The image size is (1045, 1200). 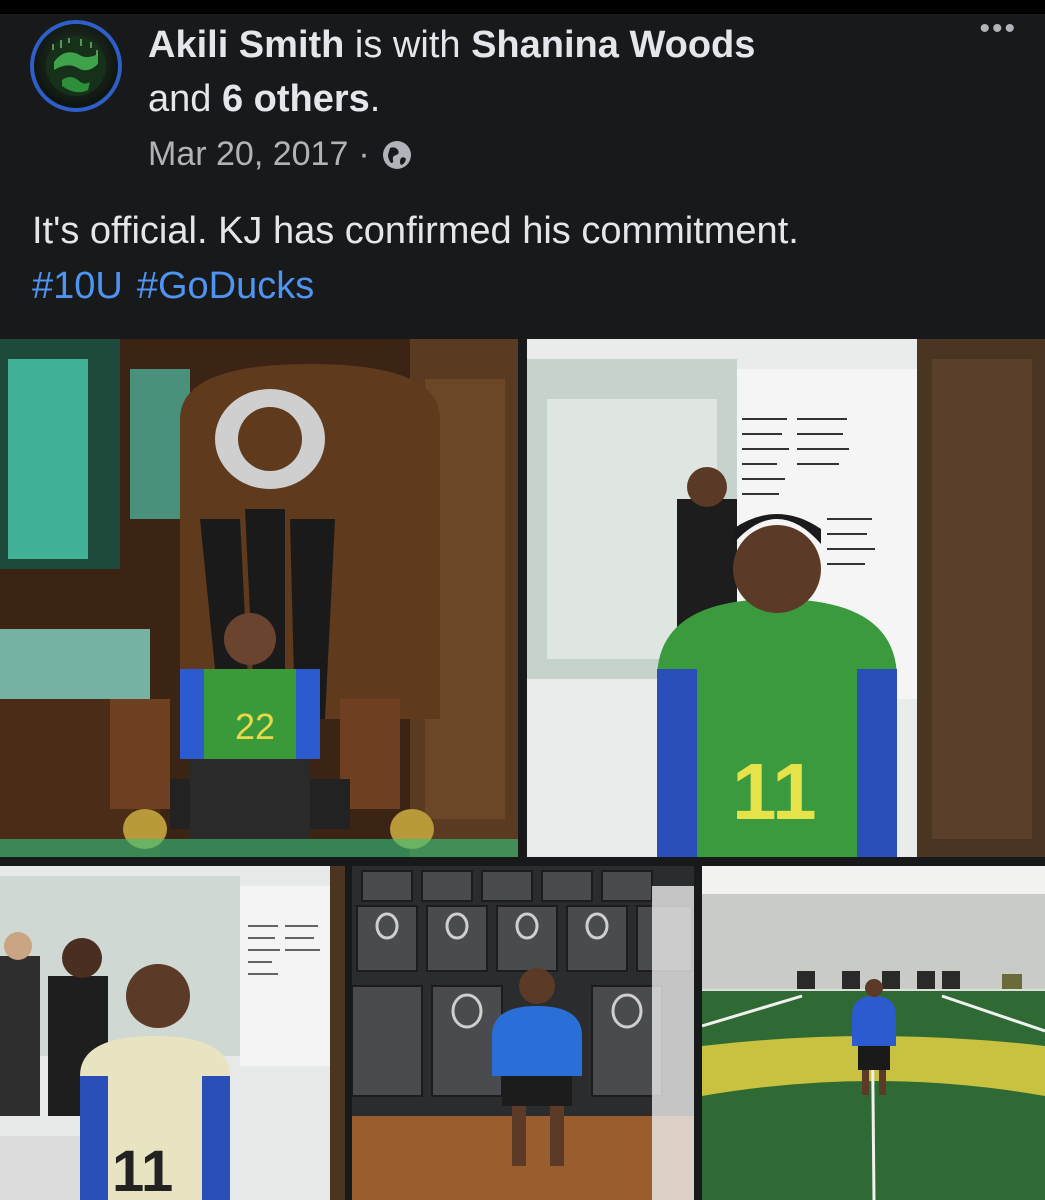 What do you see at coordinates (998, 29) in the screenshot?
I see `more-options-button: •••` at bounding box center [998, 29].